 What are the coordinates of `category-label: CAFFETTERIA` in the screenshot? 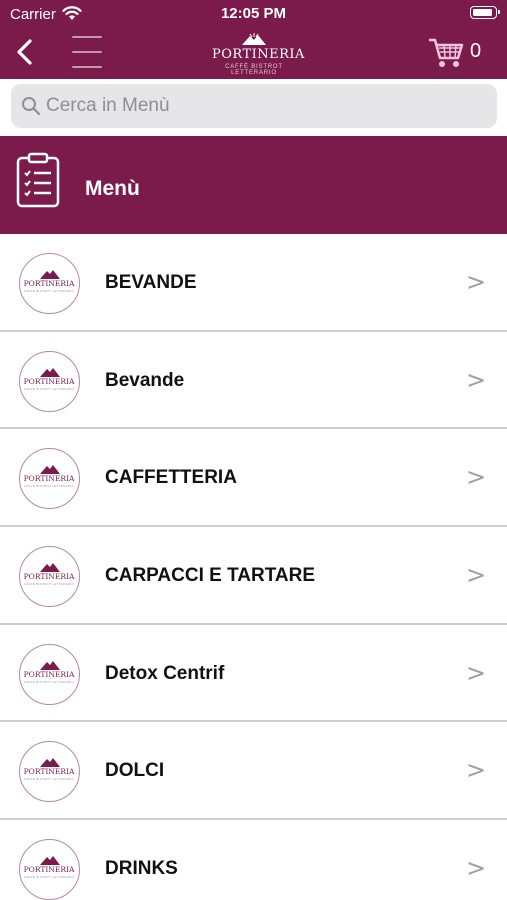 It's located at (171, 478).